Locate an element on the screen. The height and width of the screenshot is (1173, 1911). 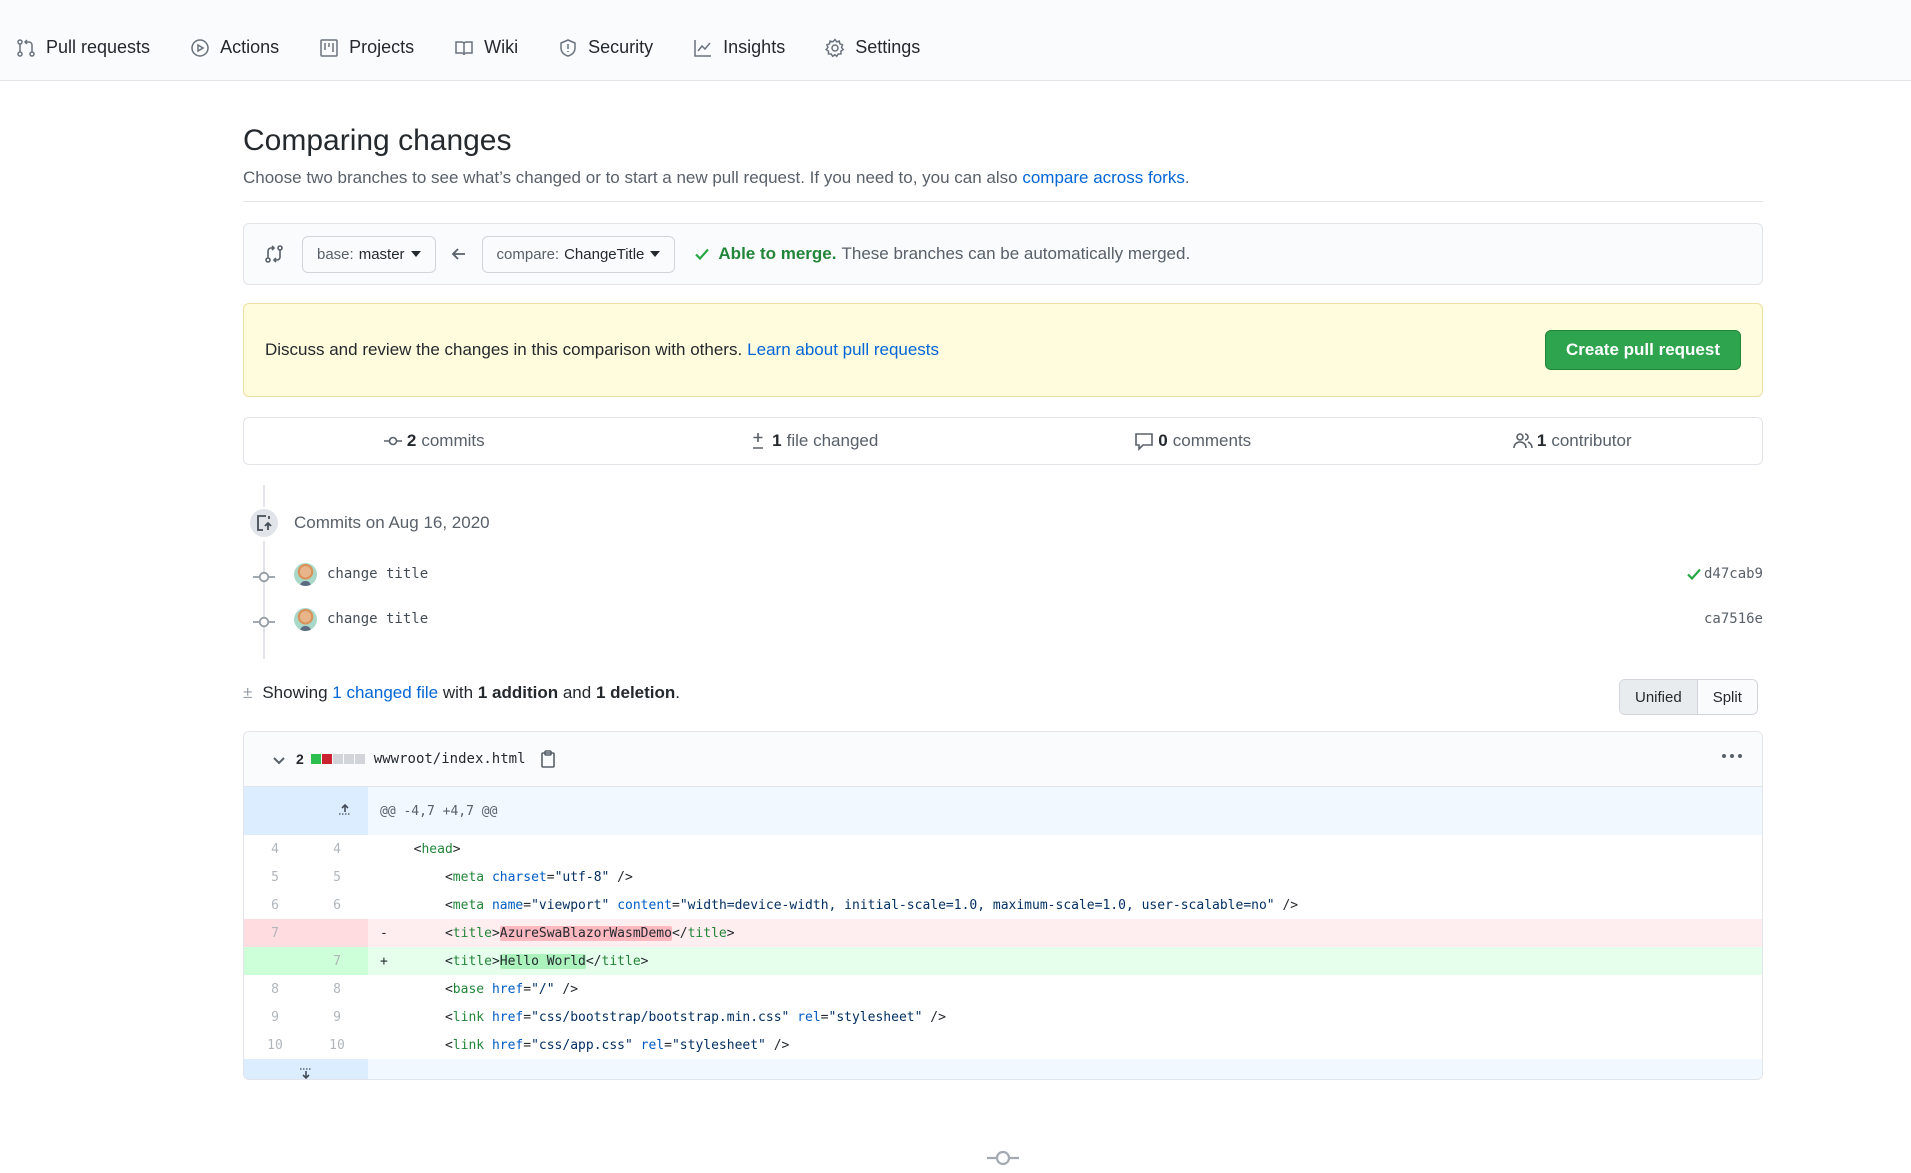
tab-pull-requests: Pull requests is located at coordinates (83, 47).